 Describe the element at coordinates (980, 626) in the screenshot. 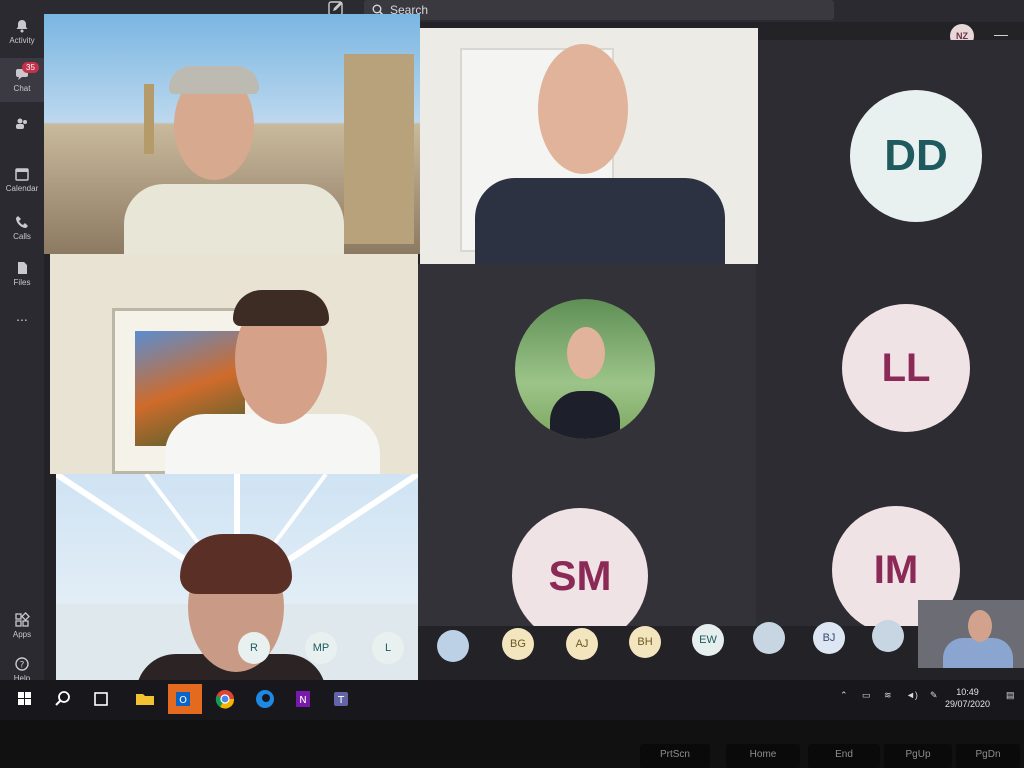

I see `self-head` at that location.